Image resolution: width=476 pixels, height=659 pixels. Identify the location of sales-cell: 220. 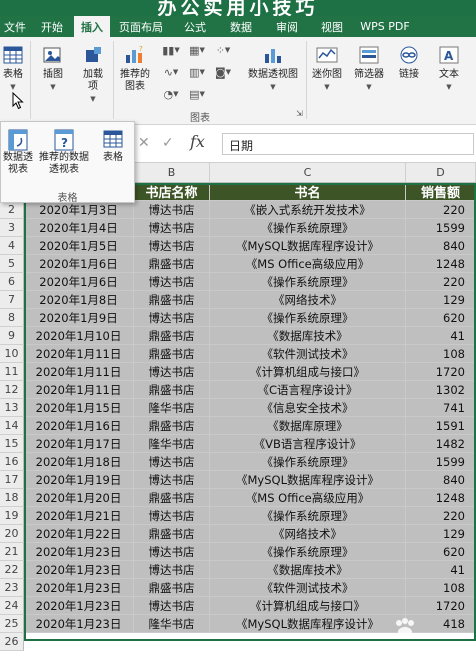
(441, 282).